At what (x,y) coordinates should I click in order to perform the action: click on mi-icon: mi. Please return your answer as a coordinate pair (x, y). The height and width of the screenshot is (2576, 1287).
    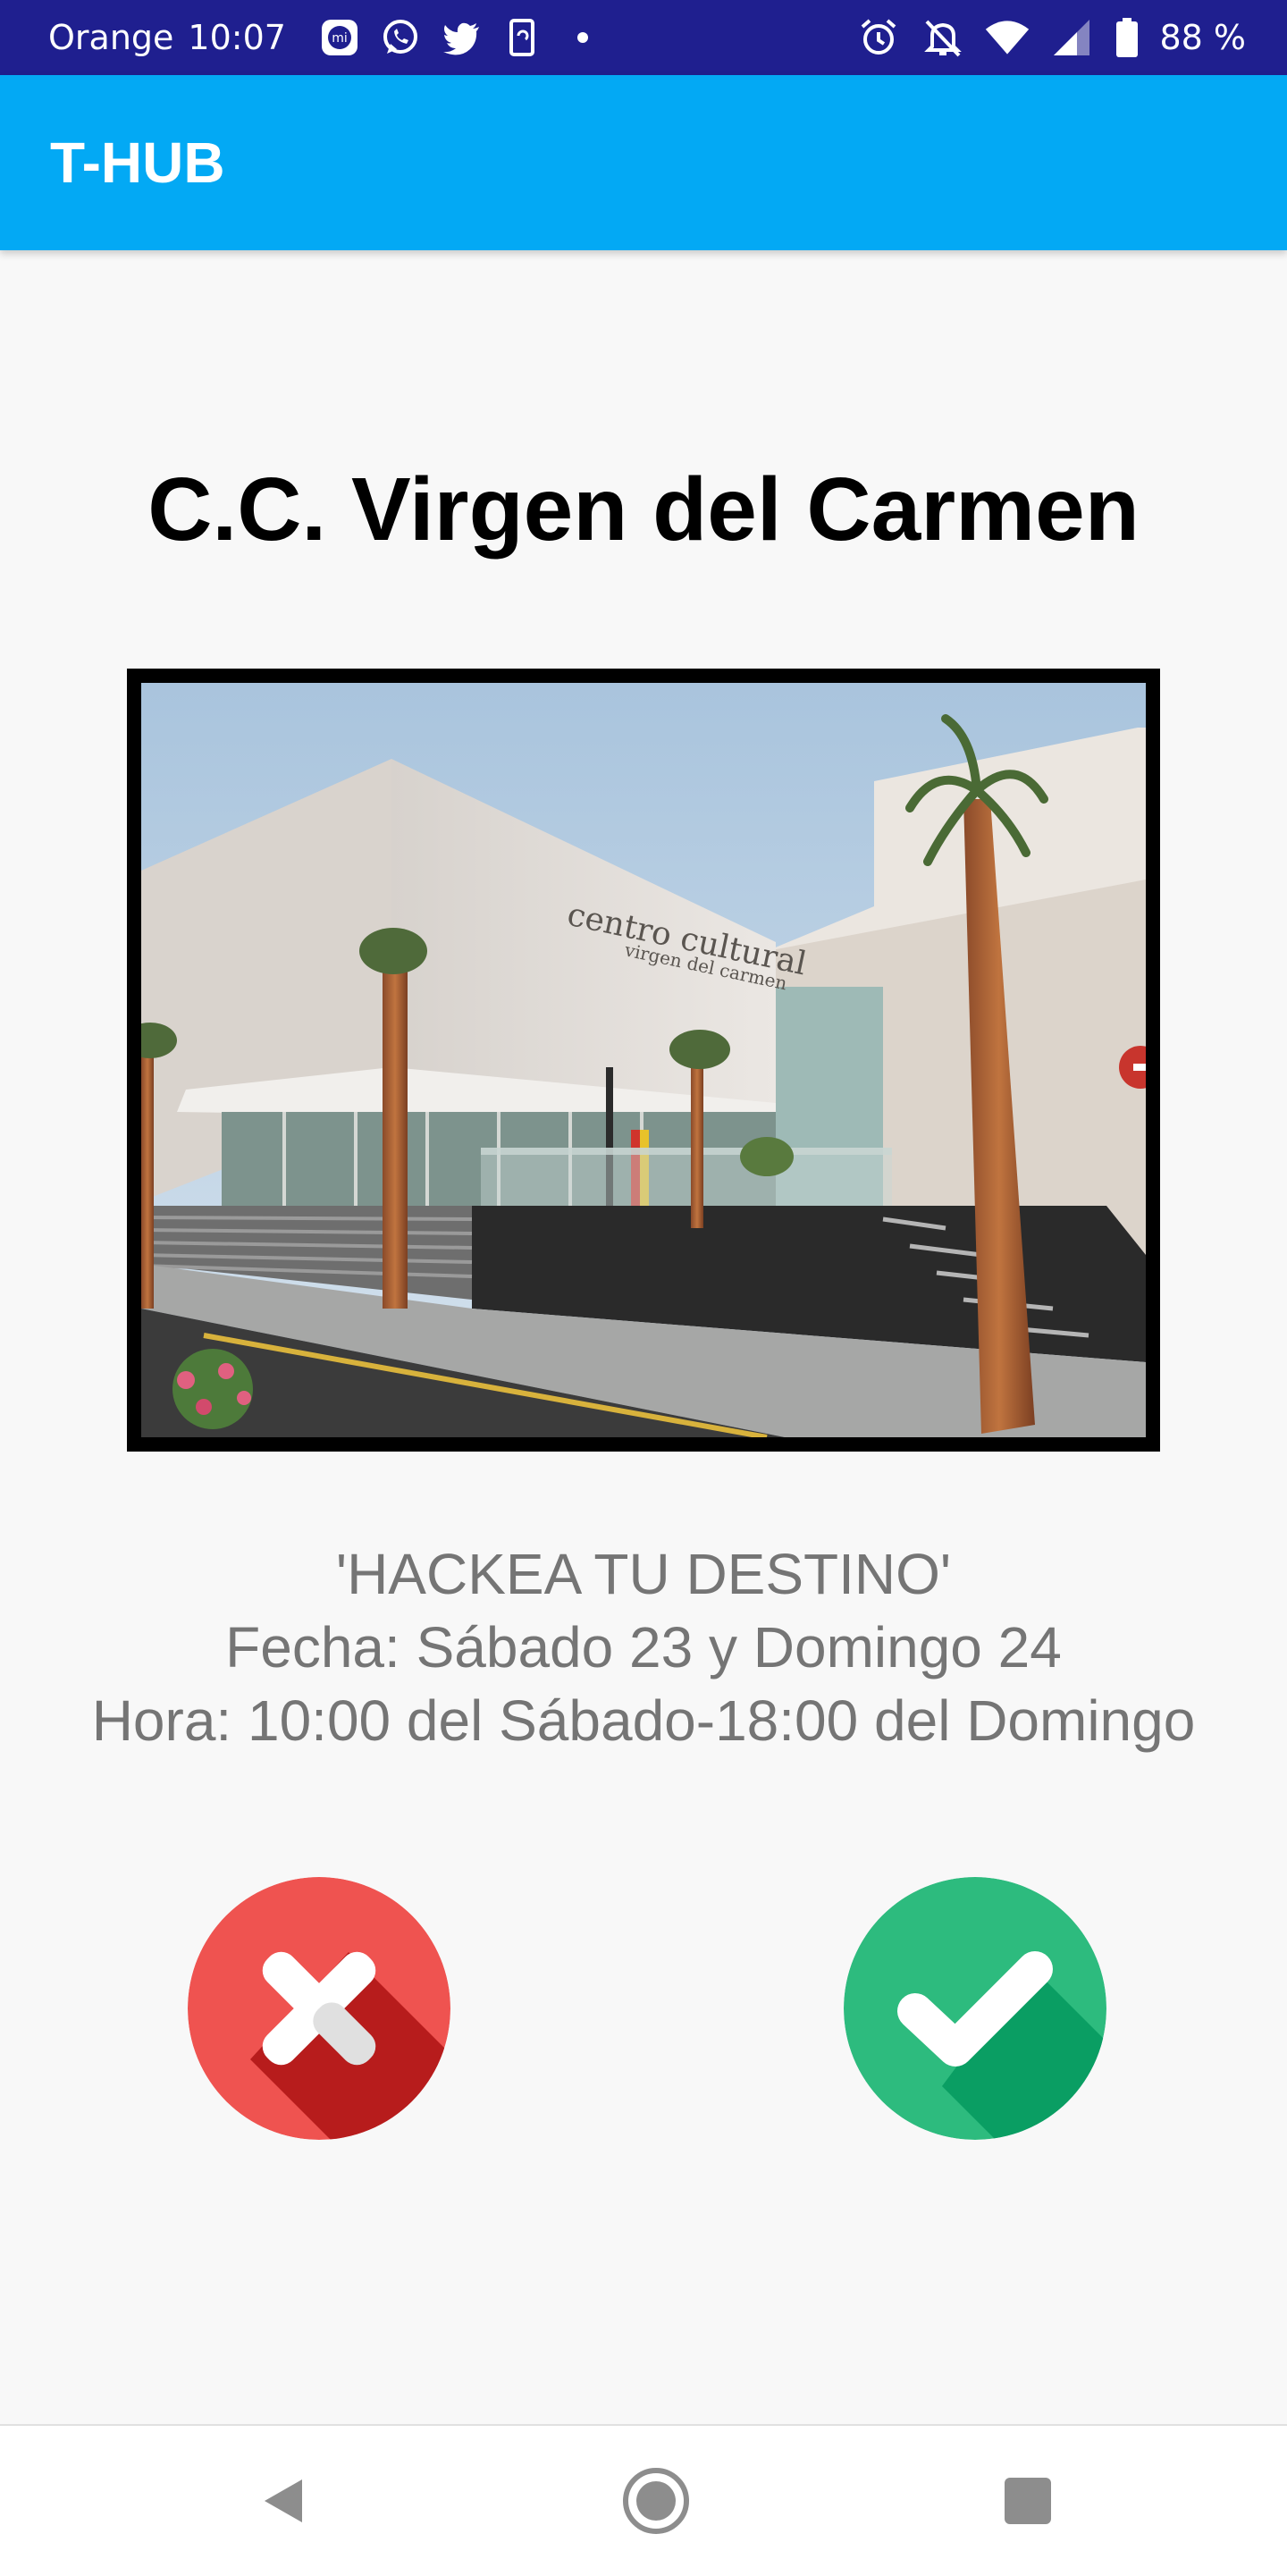
    Looking at the image, I should click on (340, 37).